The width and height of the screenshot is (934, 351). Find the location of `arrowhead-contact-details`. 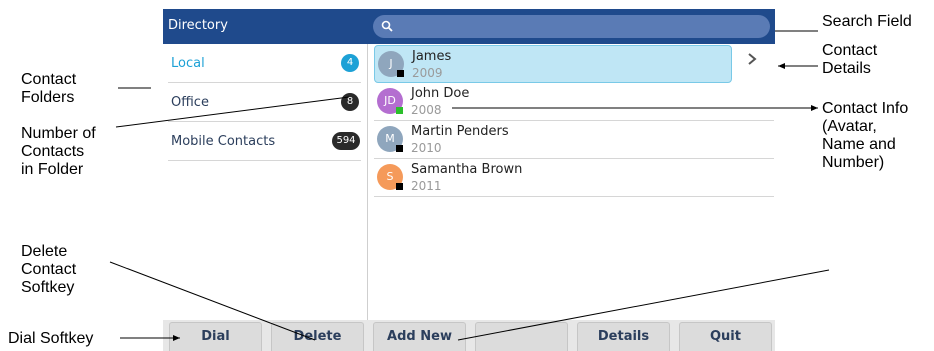

arrowhead-contact-details is located at coordinates (781, 66).